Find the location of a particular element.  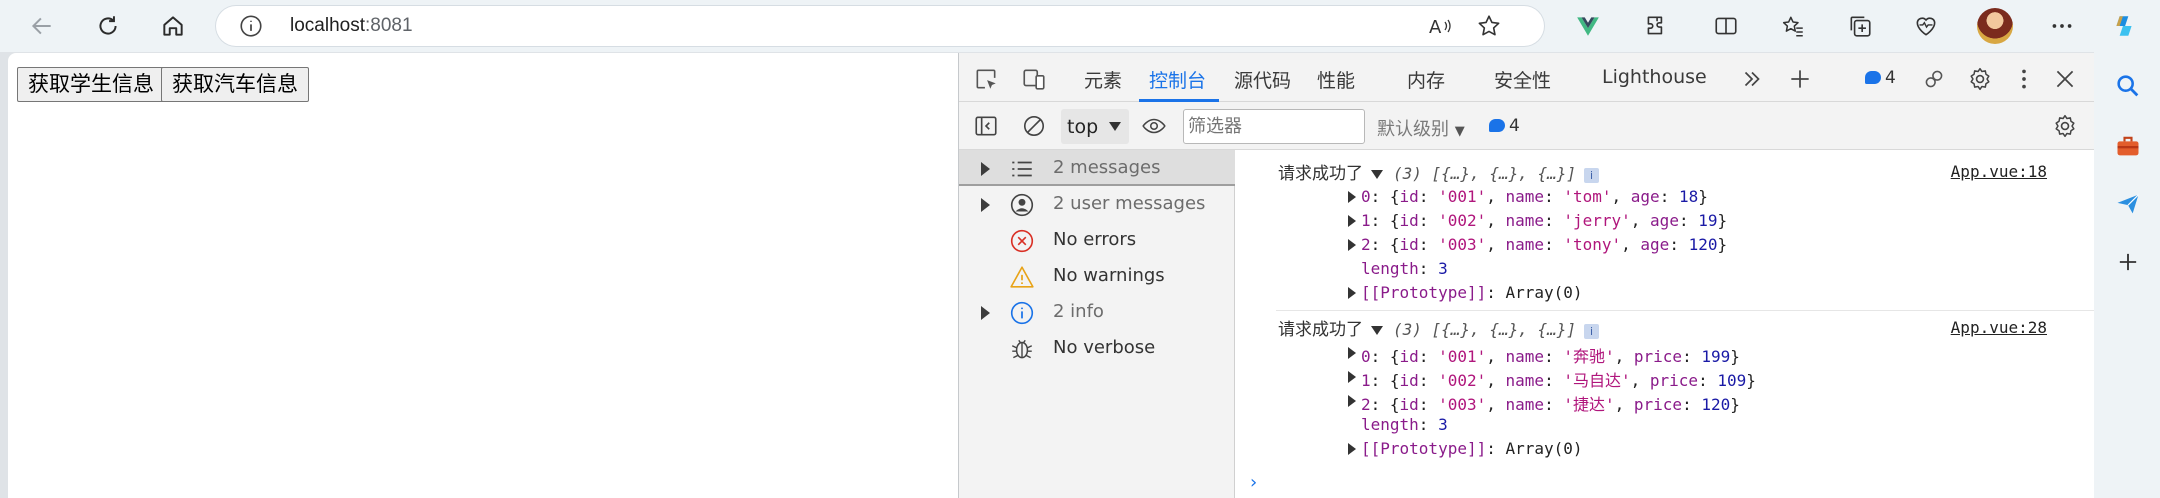

sidebar-item-verbose: No verbose is located at coordinates (1097, 348).